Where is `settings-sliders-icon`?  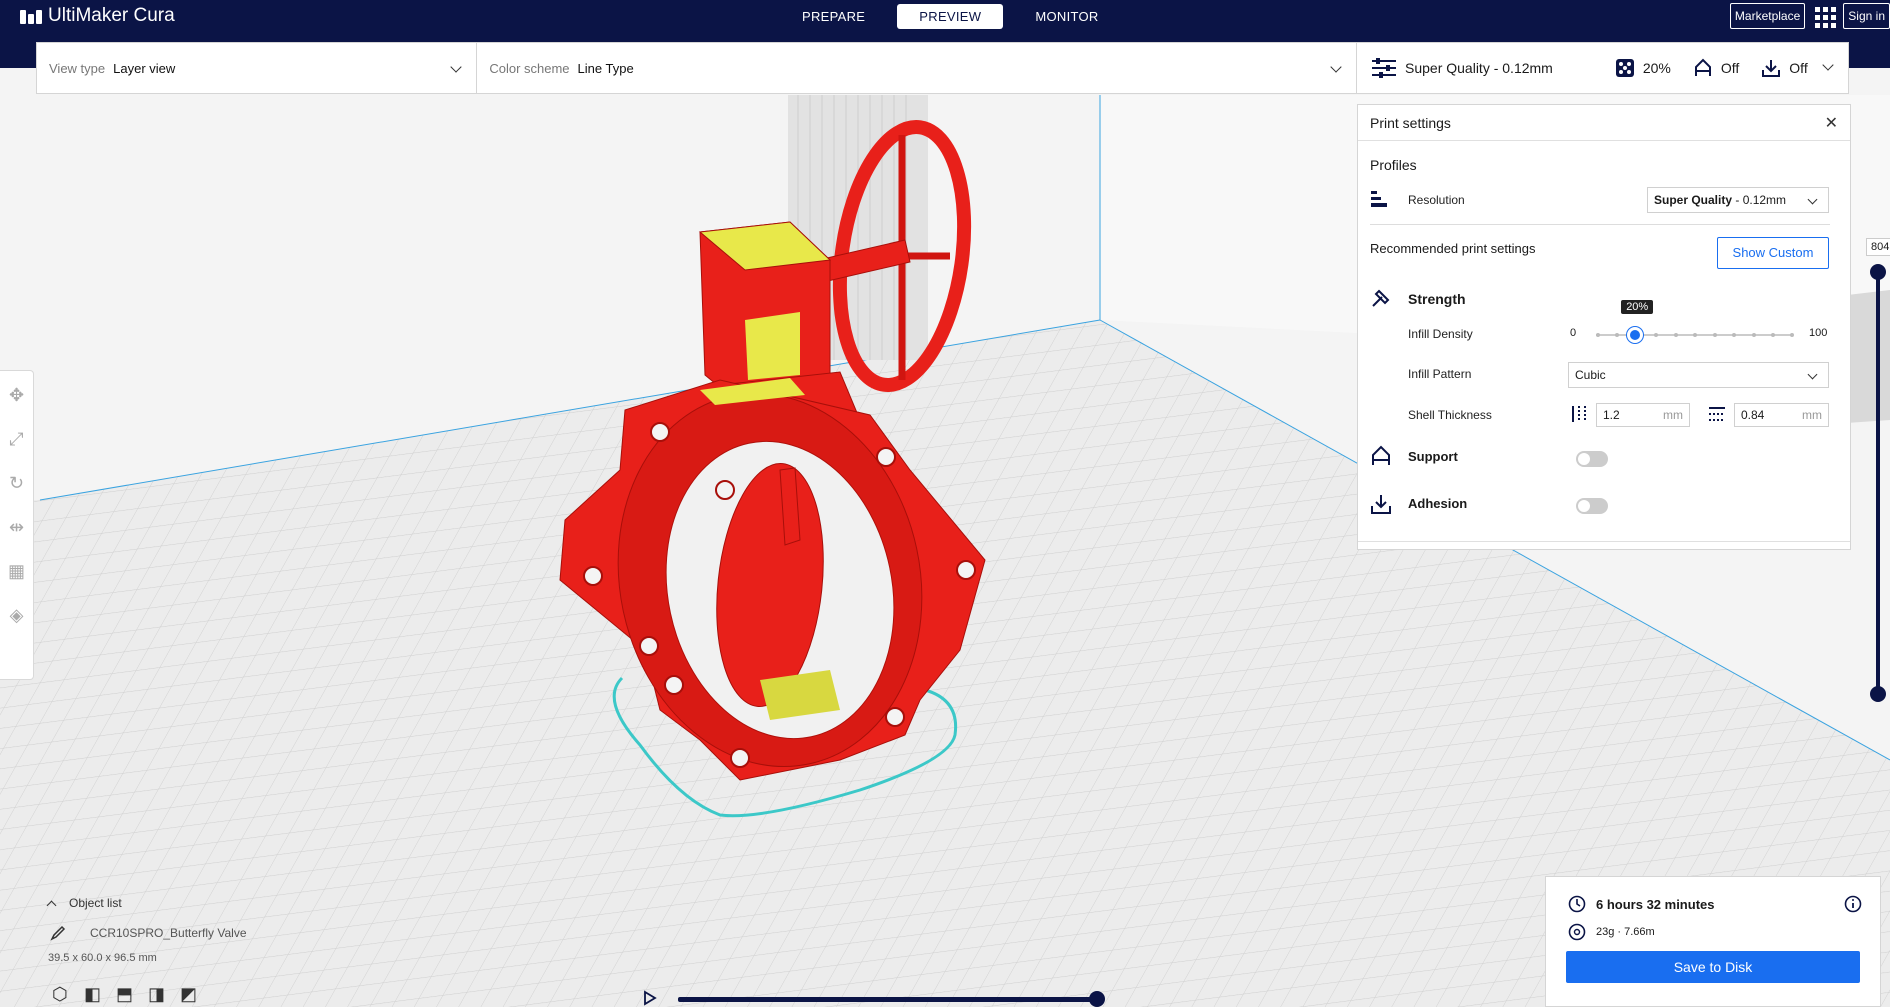
settings-sliders-icon is located at coordinates (1384, 68).